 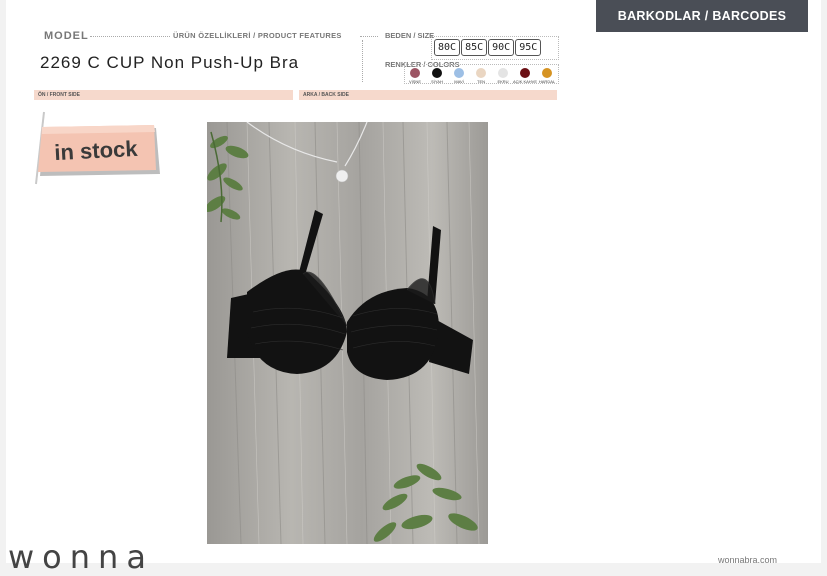 I want to click on color-swatch-item: HARDAL, so click(x=547, y=76).